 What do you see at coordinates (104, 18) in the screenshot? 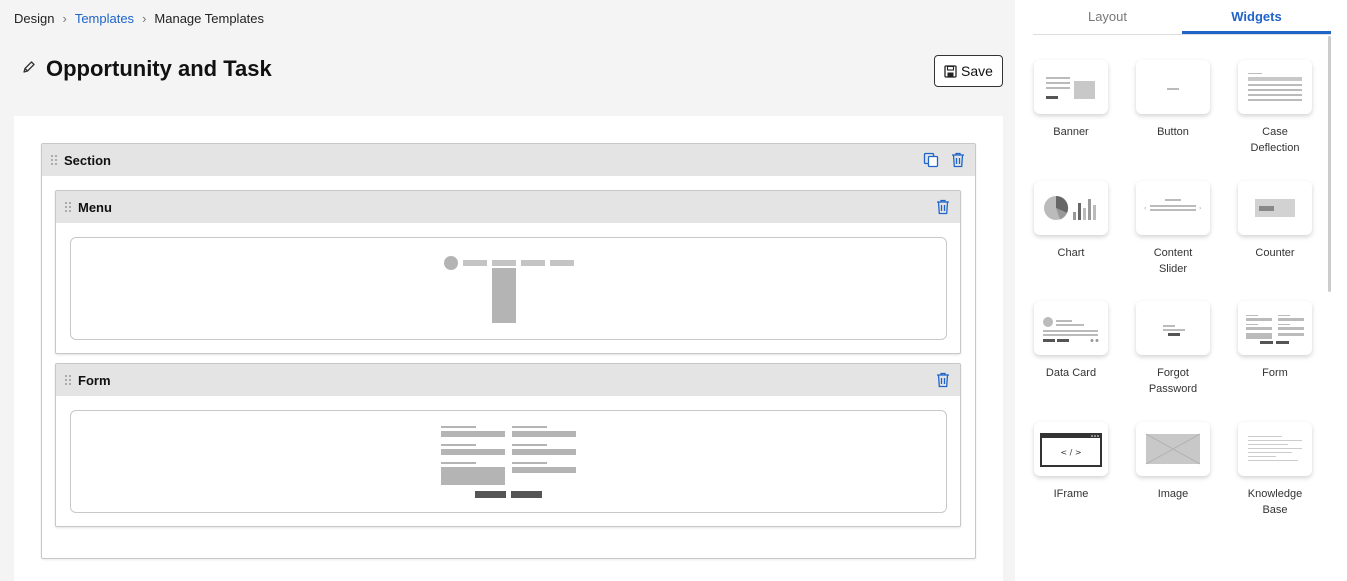
I see `breadcrumb-templates: Templates` at bounding box center [104, 18].